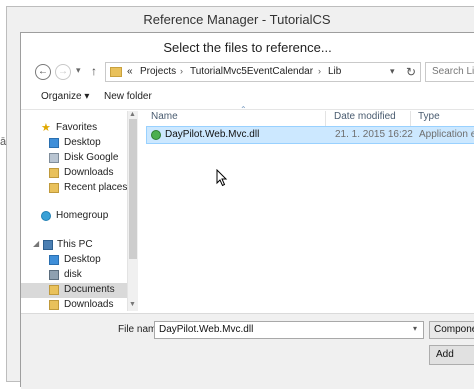  I want to click on navigation-scrollbar: ▲ ▼, so click(132, 211).